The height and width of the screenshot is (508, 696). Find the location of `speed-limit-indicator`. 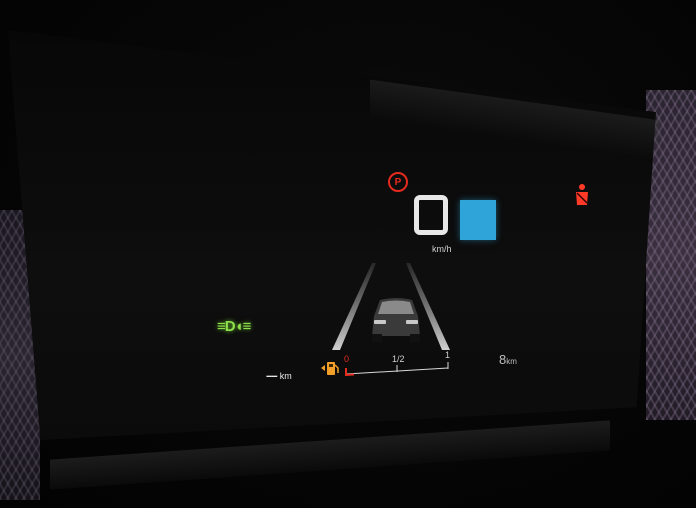

speed-limit-indicator is located at coordinates (478, 220).